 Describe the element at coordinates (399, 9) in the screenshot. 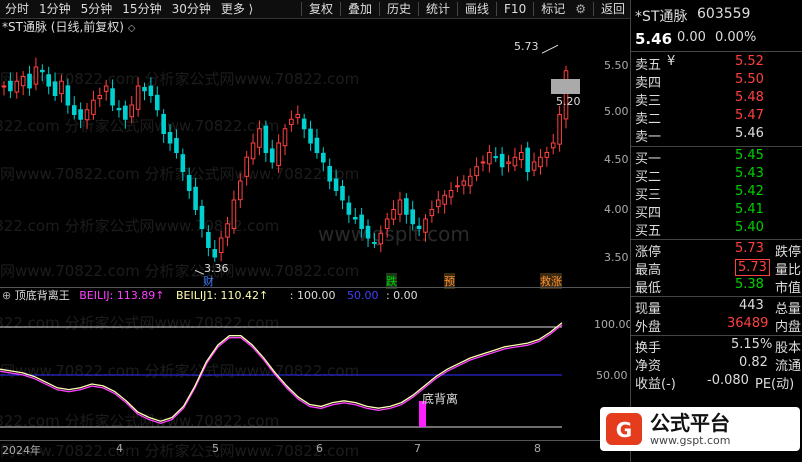

I see `history-button: 历史` at that location.